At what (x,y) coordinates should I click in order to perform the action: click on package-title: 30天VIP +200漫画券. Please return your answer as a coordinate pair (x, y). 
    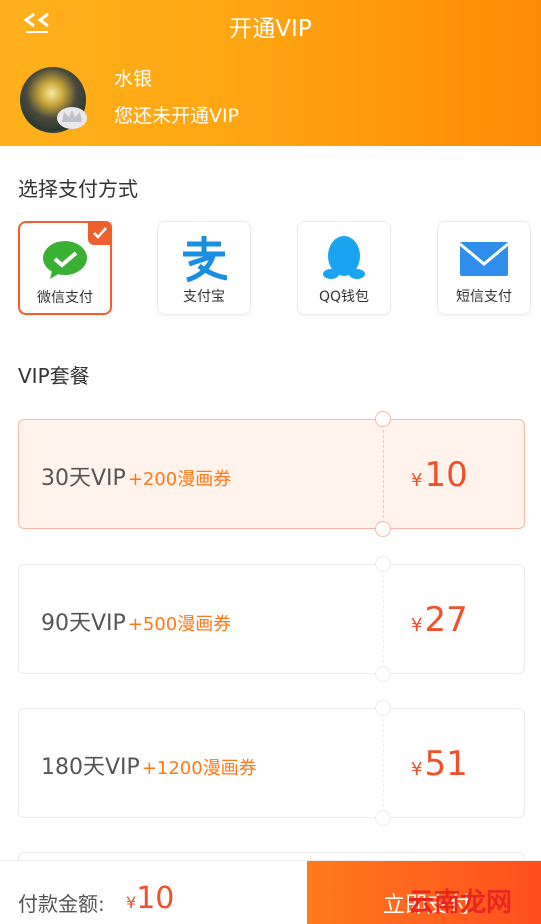
    Looking at the image, I should click on (136, 478).